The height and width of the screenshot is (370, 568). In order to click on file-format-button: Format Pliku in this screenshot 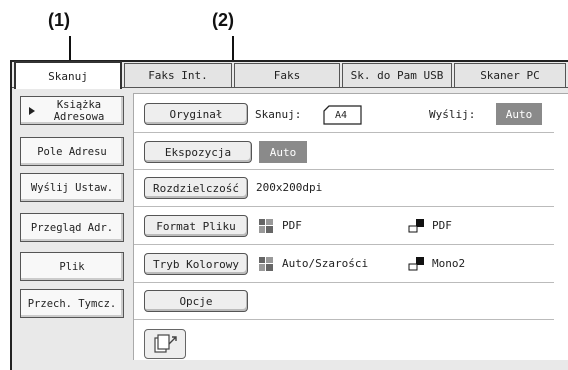, I will do `click(196, 226)`.